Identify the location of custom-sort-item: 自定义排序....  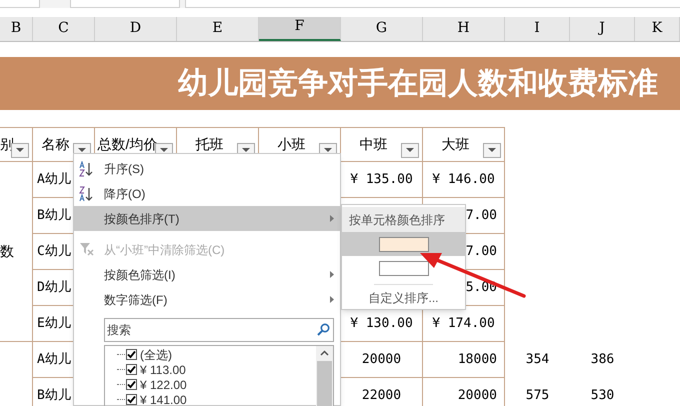
(403, 298).